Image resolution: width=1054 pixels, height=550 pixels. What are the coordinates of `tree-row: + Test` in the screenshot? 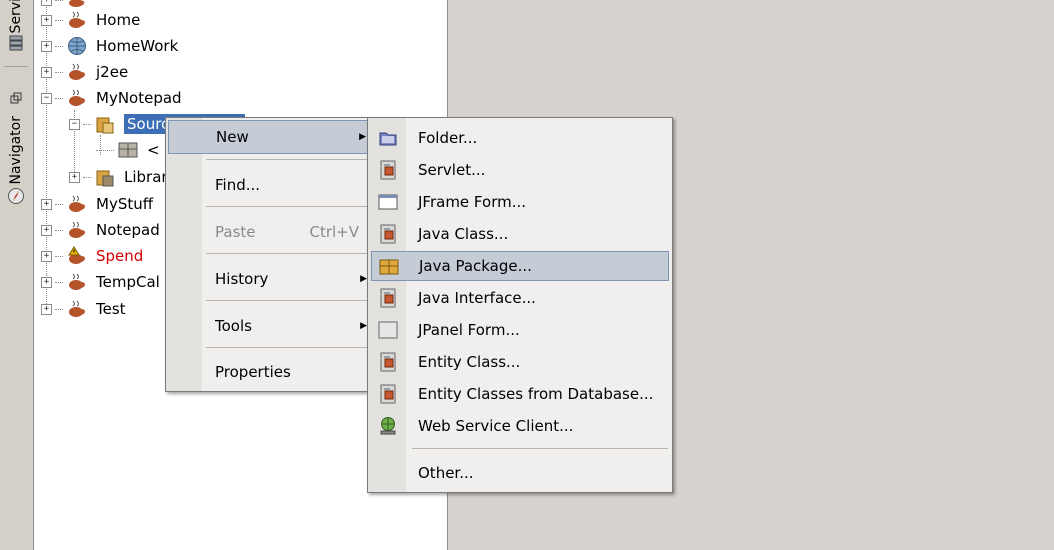 It's located at (83, 309).